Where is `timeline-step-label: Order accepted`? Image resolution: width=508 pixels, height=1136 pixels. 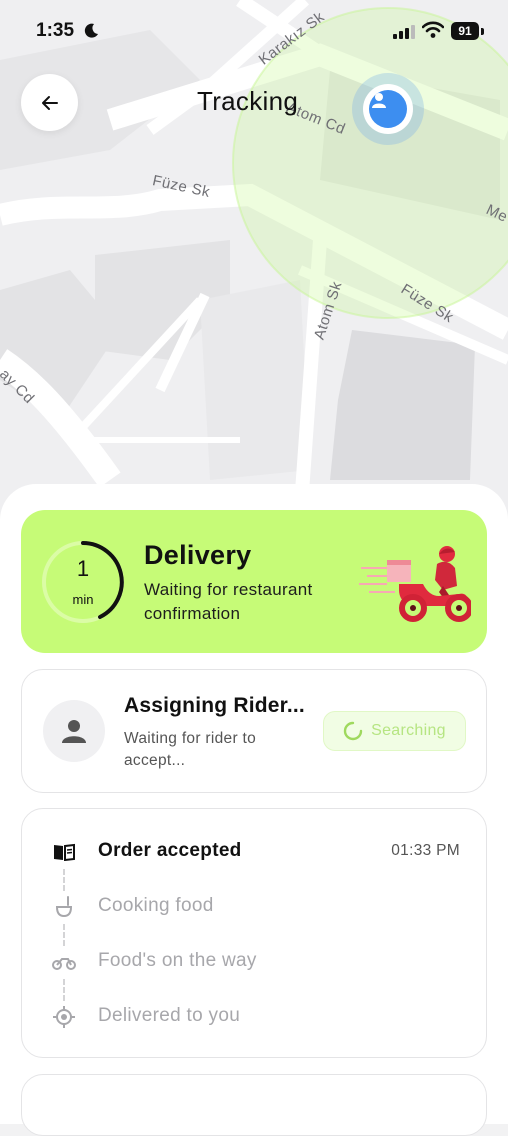
timeline-step-label: Order accepted is located at coordinates (170, 850).